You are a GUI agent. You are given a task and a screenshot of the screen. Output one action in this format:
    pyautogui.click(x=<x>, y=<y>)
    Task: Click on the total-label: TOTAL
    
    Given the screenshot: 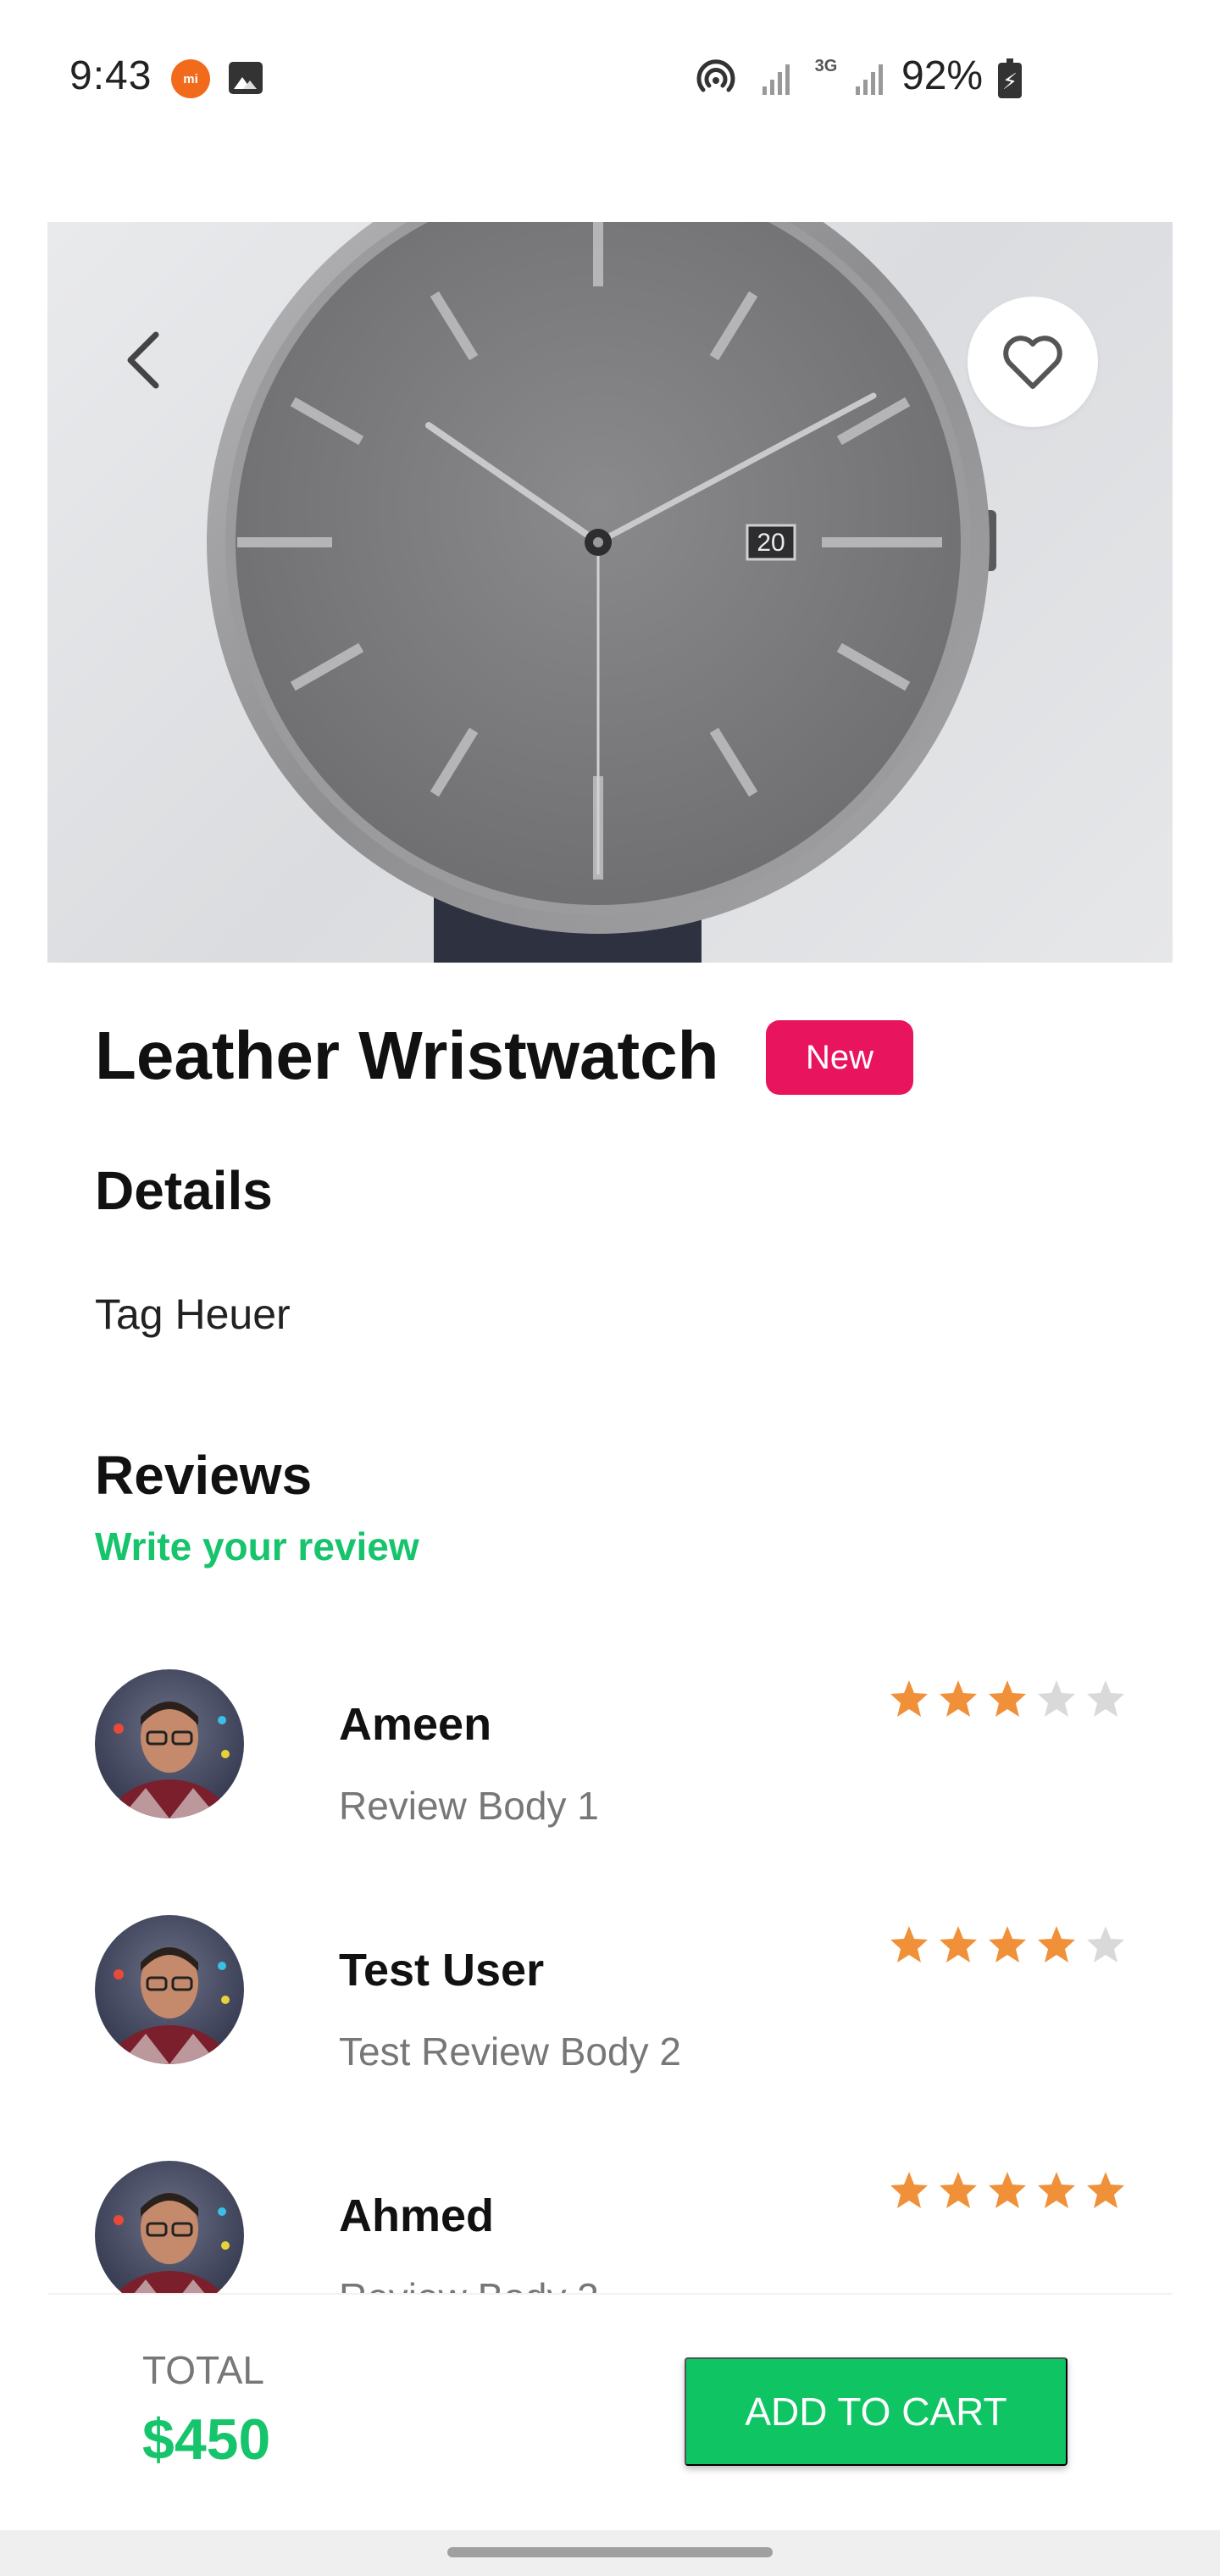 What is the action you would take?
    pyautogui.click(x=203, y=2370)
    